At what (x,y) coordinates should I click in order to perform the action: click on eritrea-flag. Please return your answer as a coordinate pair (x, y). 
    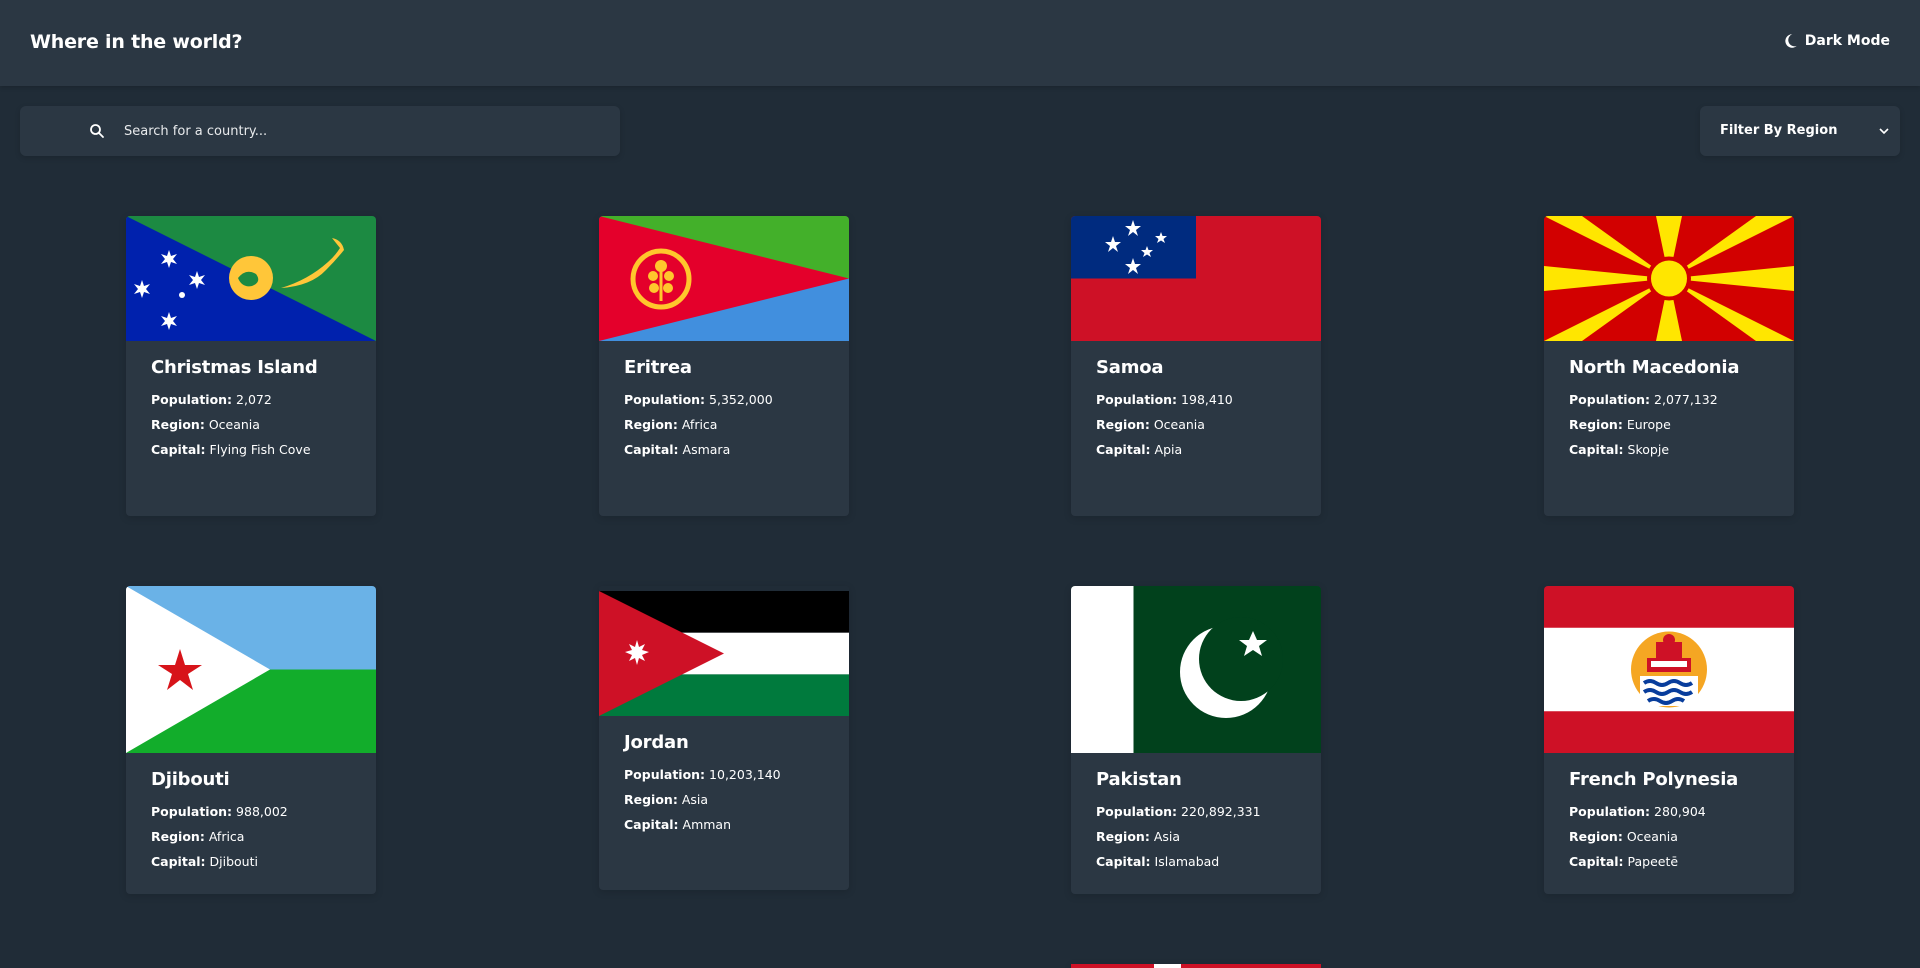
    Looking at the image, I should click on (724, 278).